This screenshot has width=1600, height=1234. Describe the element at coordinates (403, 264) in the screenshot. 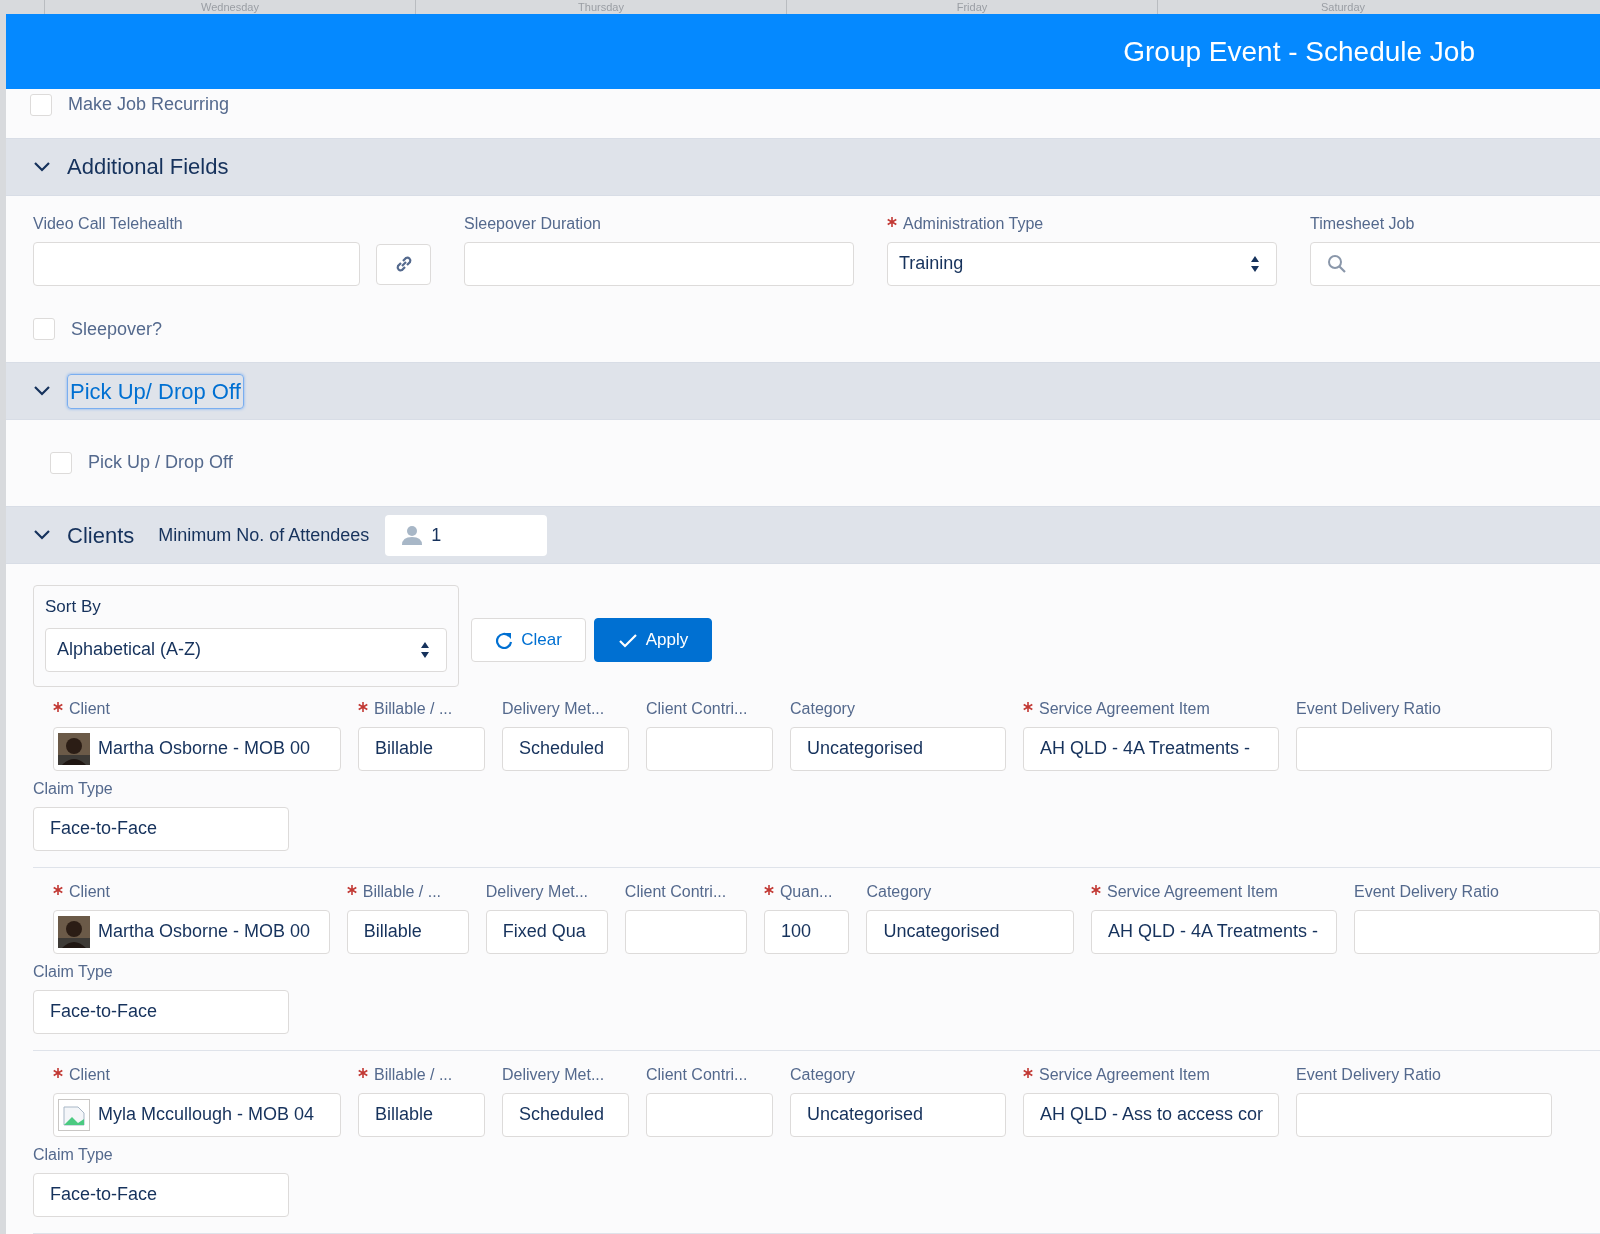

I see `link-button` at that location.